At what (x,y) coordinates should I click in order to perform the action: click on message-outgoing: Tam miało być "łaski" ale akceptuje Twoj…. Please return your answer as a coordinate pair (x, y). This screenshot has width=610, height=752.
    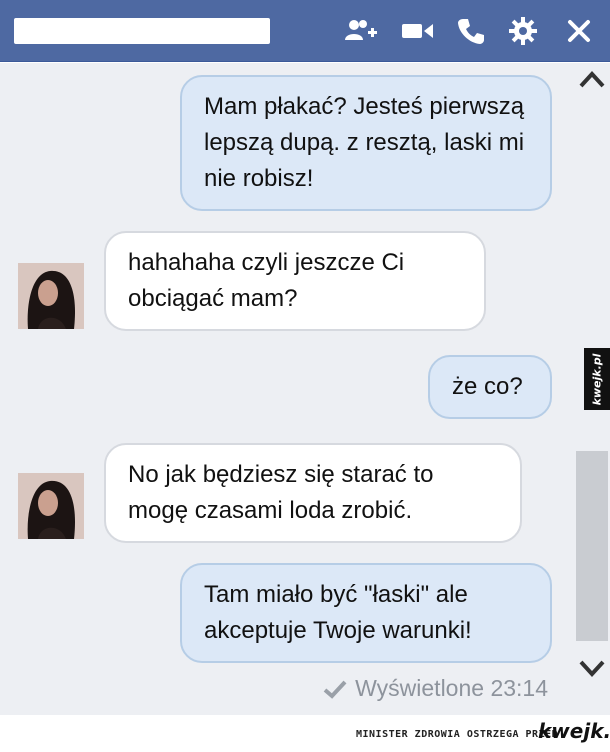
    Looking at the image, I should click on (366, 613).